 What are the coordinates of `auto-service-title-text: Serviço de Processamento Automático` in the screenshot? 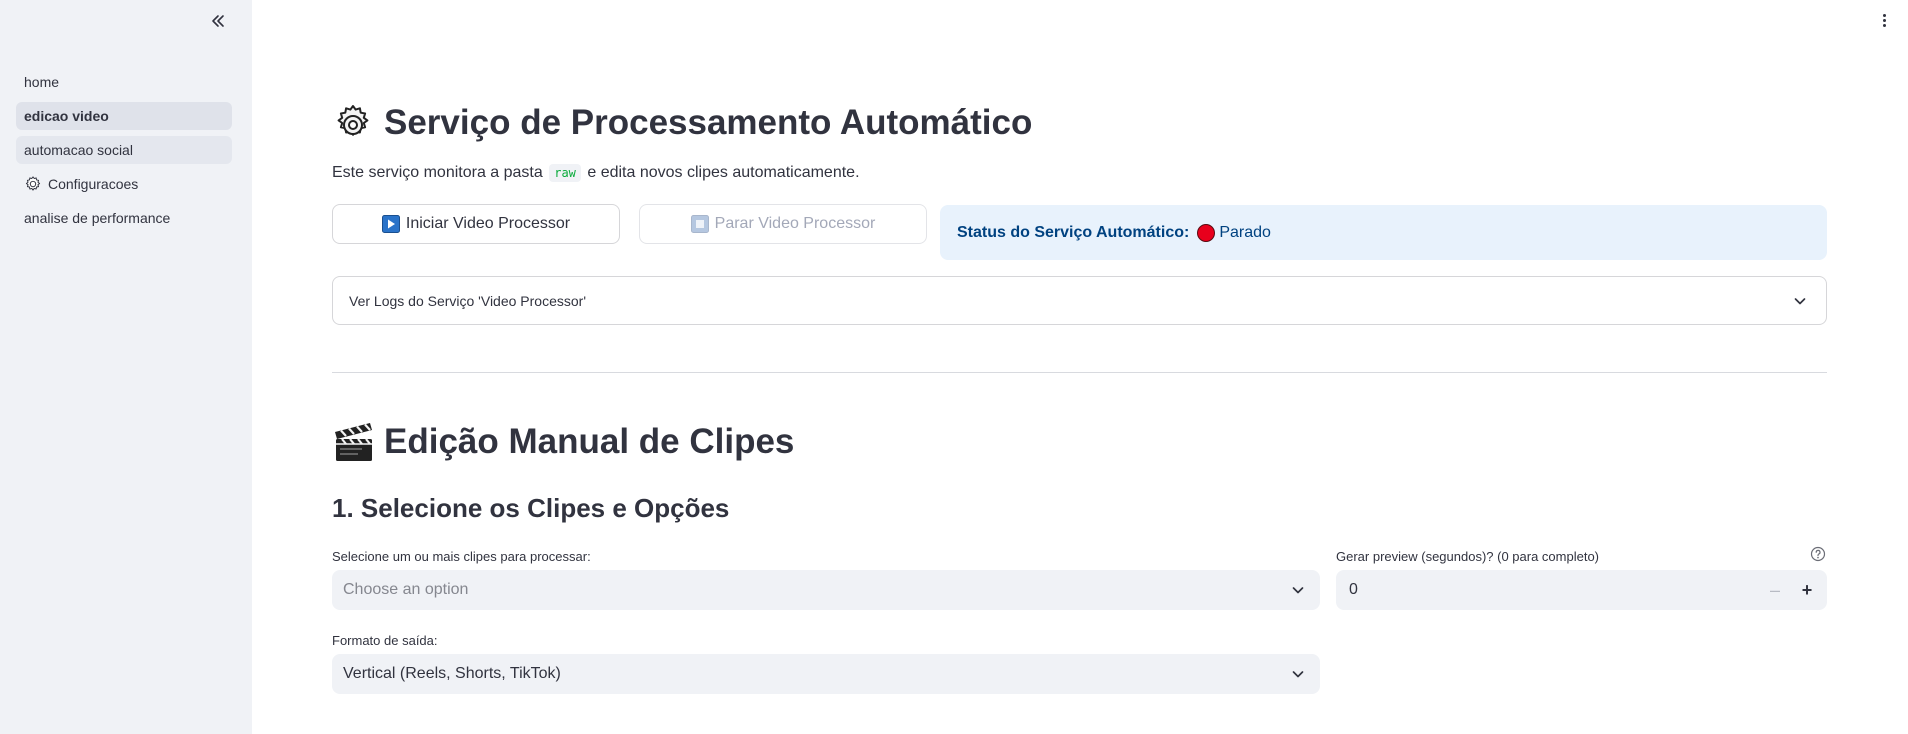 It's located at (708, 122).